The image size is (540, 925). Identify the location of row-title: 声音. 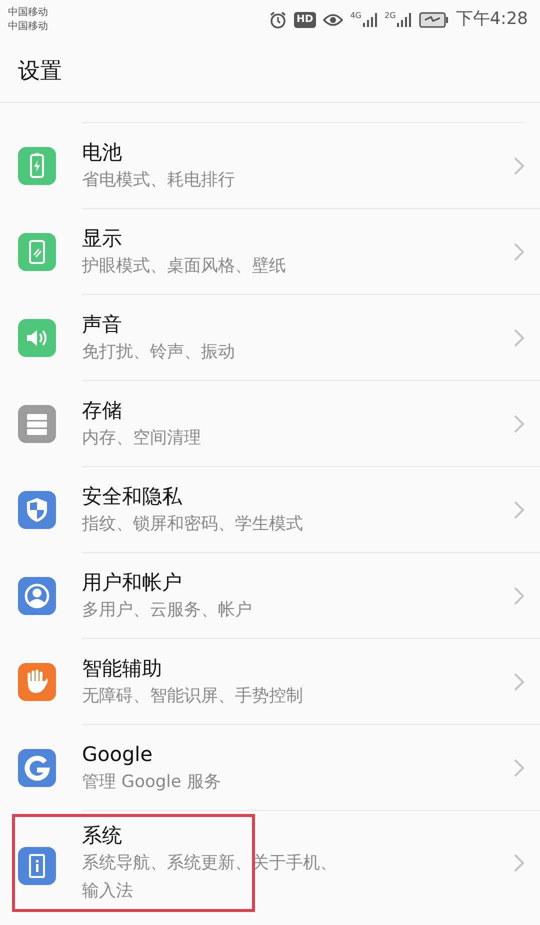
(102, 324).